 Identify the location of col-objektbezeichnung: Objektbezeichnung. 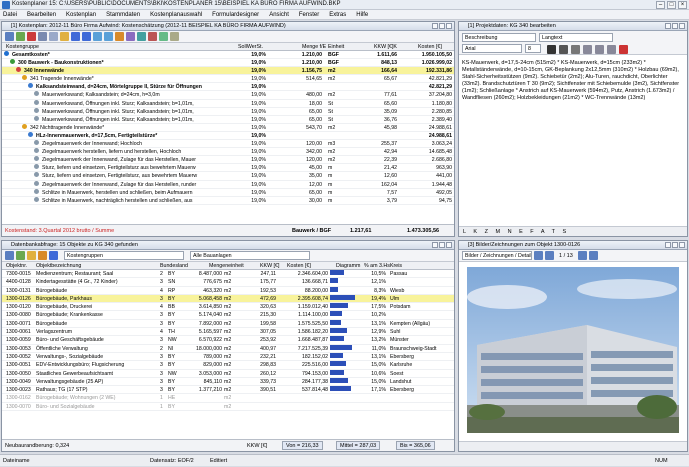
(58, 266).